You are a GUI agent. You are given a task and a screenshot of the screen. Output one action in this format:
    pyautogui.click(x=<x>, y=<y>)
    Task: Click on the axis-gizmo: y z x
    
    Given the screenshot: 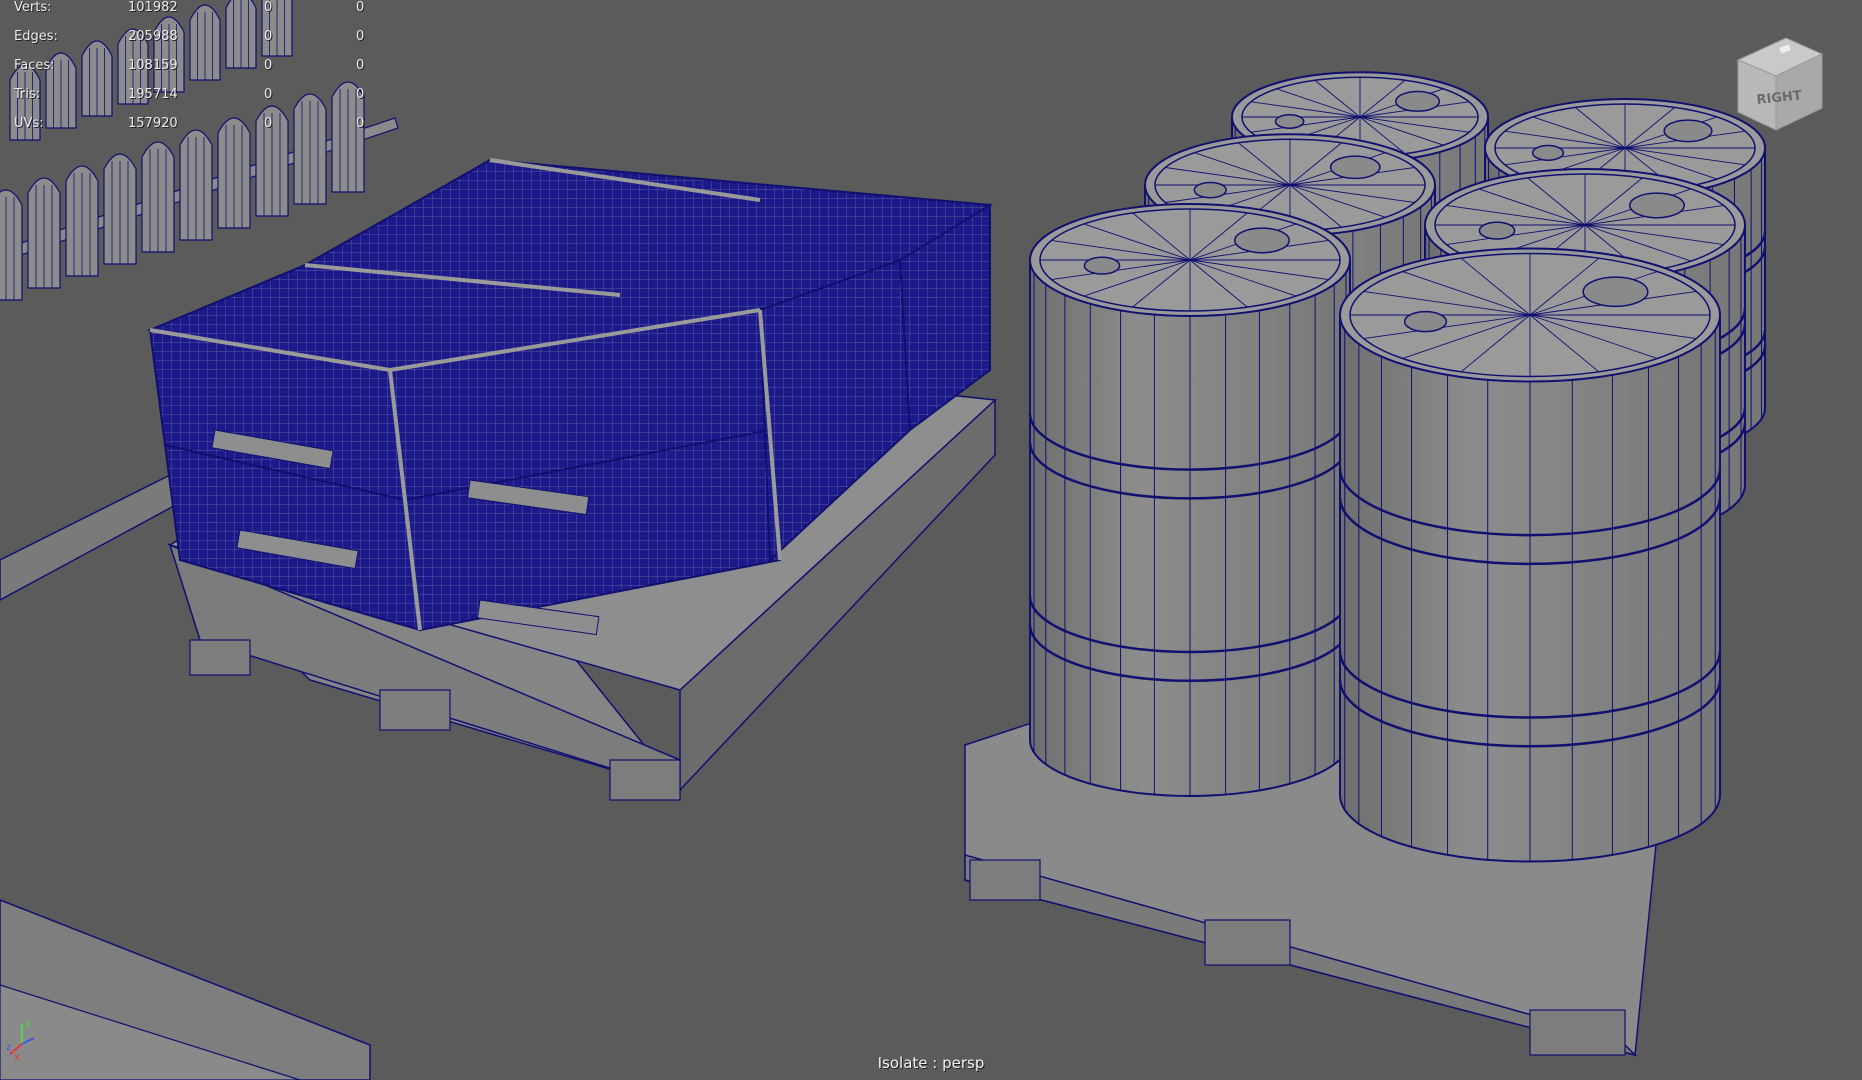 What is the action you would take?
    pyautogui.click(x=20, y=1039)
    